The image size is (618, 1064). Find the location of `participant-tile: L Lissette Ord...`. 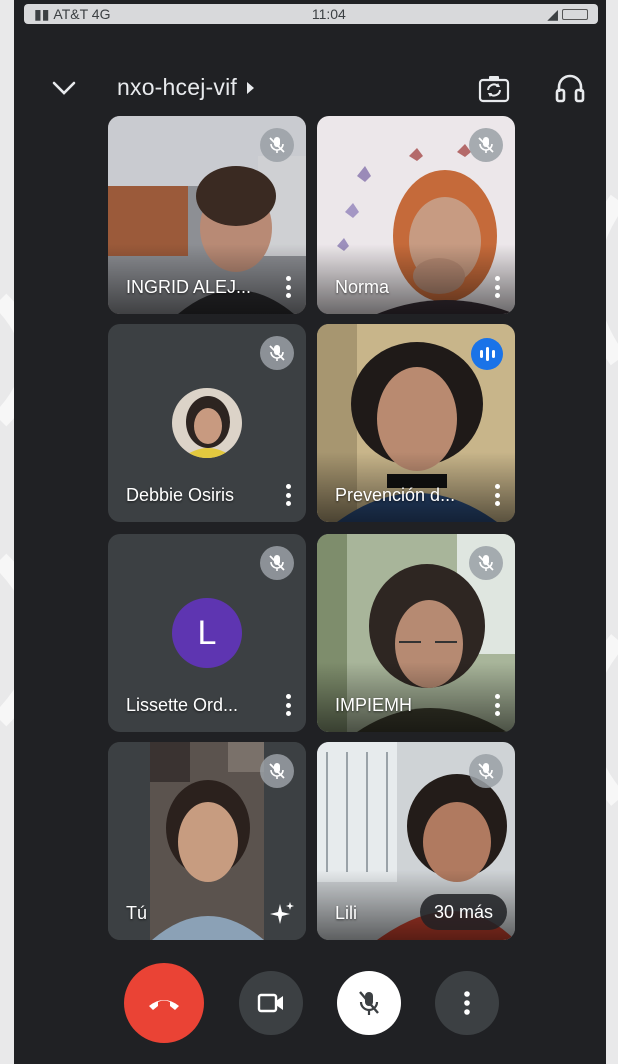

participant-tile: L Lissette Ord... is located at coordinates (207, 633).